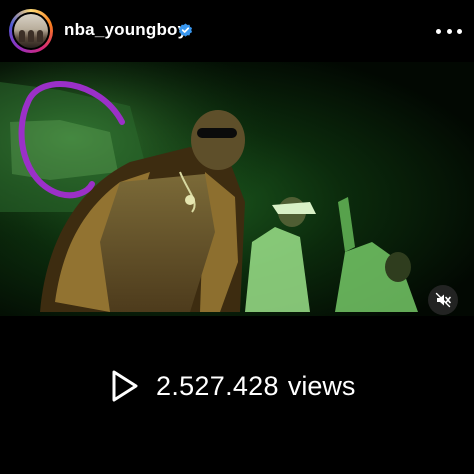  What do you see at coordinates (321, 385) in the screenshot?
I see `views-label: views` at bounding box center [321, 385].